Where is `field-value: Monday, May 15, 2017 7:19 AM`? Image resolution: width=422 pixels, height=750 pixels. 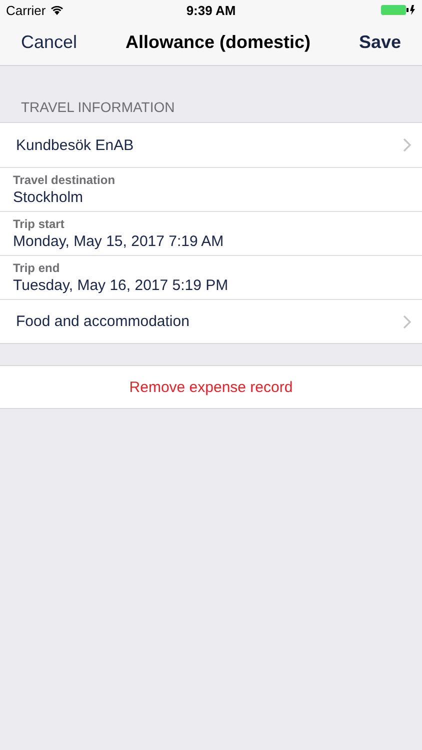 field-value: Monday, May 15, 2017 7:19 AM is located at coordinates (118, 241).